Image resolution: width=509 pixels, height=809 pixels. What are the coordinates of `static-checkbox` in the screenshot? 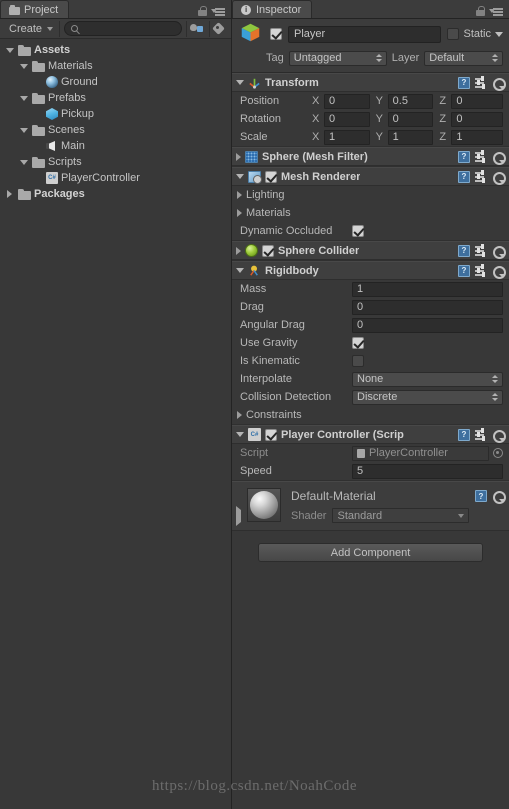 It's located at (453, 34).